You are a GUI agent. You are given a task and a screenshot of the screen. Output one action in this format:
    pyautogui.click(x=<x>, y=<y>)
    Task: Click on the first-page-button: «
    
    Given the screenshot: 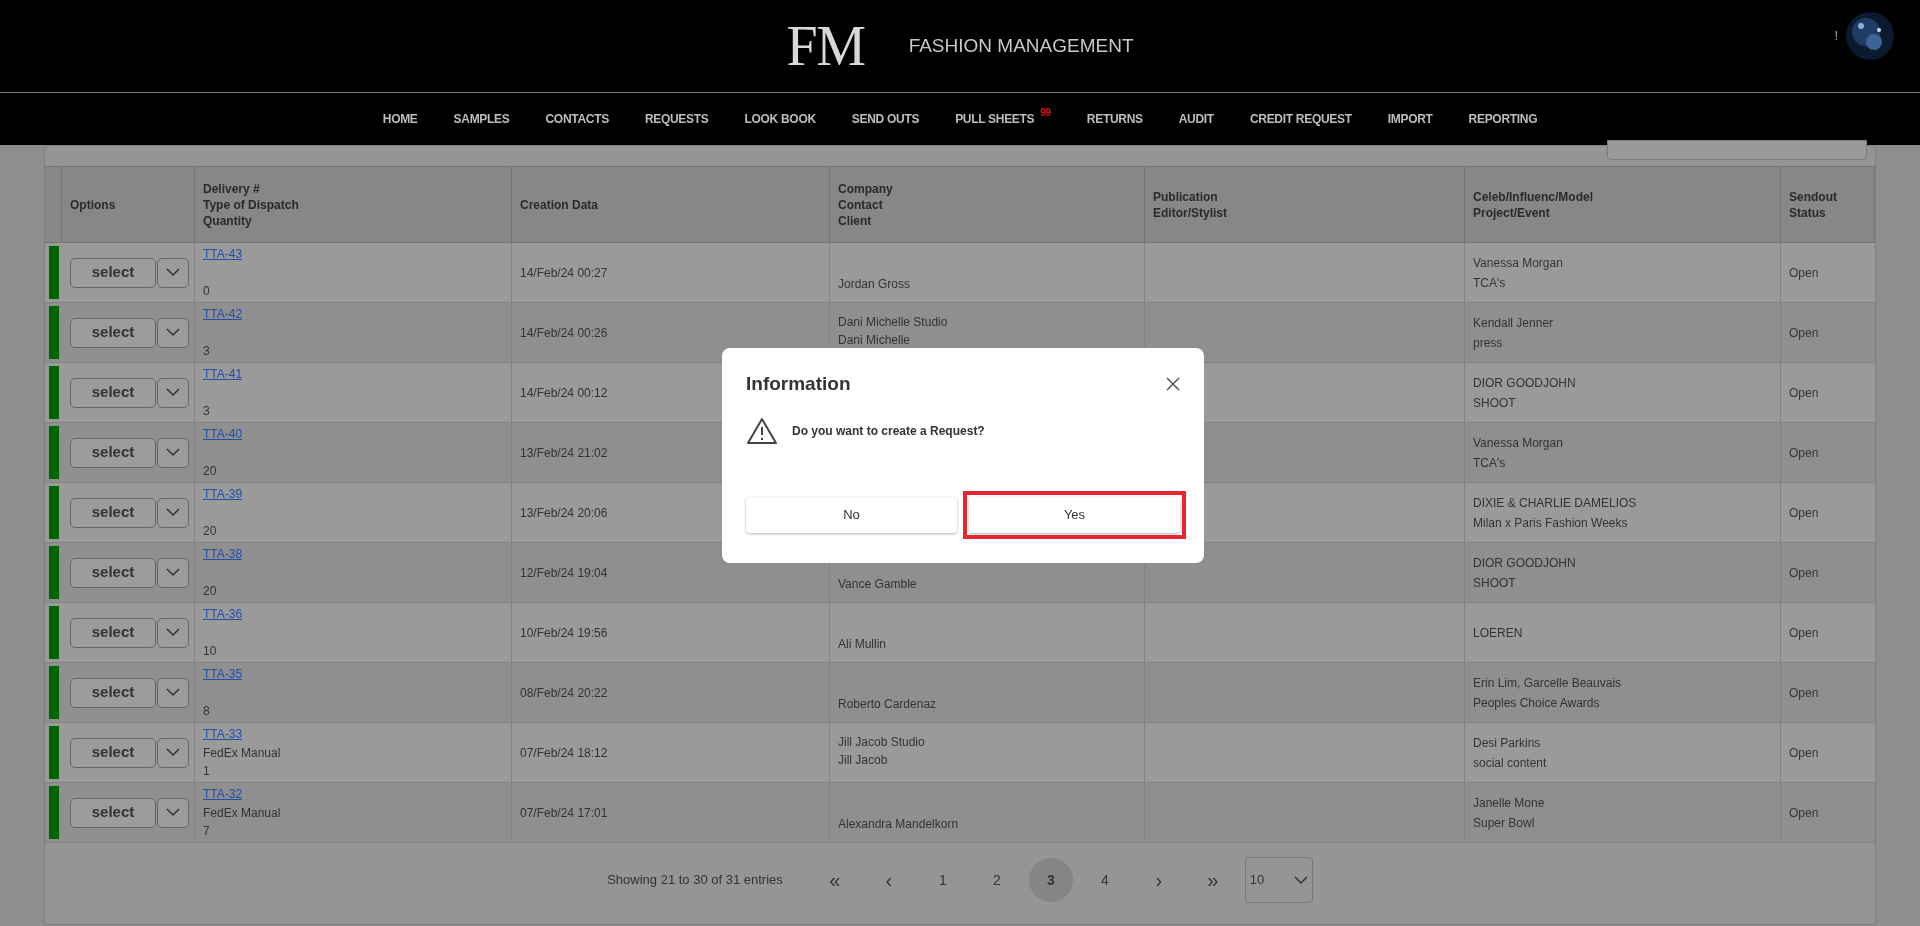 What is the action you would take?
    pyautogui.click(x=834, y=880)
    